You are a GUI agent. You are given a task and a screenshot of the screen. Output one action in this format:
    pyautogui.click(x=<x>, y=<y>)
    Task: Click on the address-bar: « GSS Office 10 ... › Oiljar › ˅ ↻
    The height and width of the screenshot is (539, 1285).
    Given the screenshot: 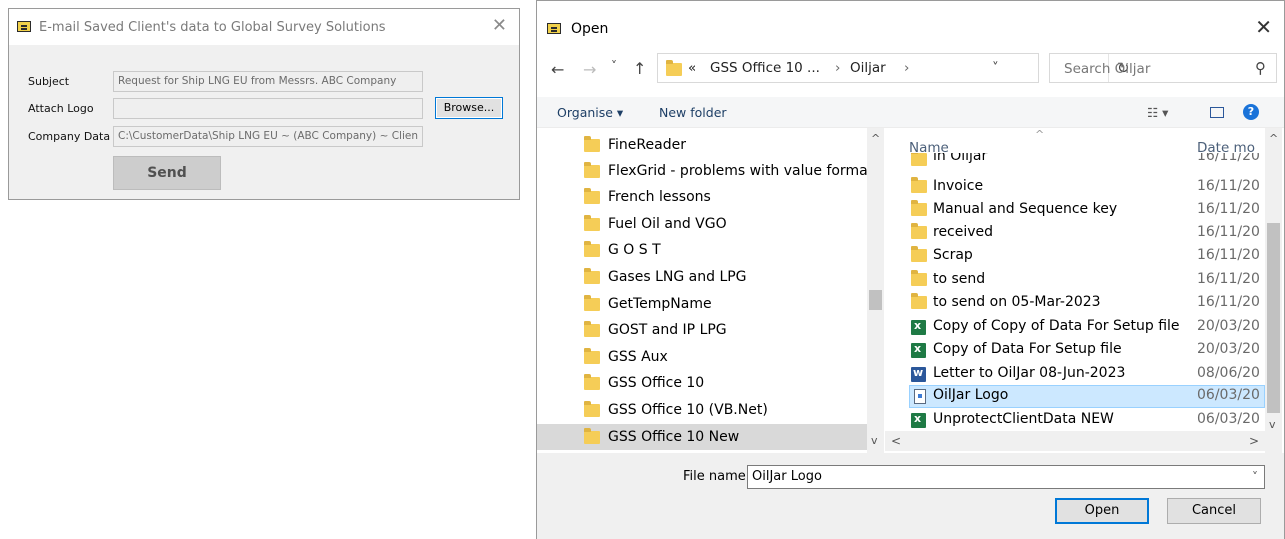 What is the action you would take?
    pyautogui.click(x=893, y=68)
    